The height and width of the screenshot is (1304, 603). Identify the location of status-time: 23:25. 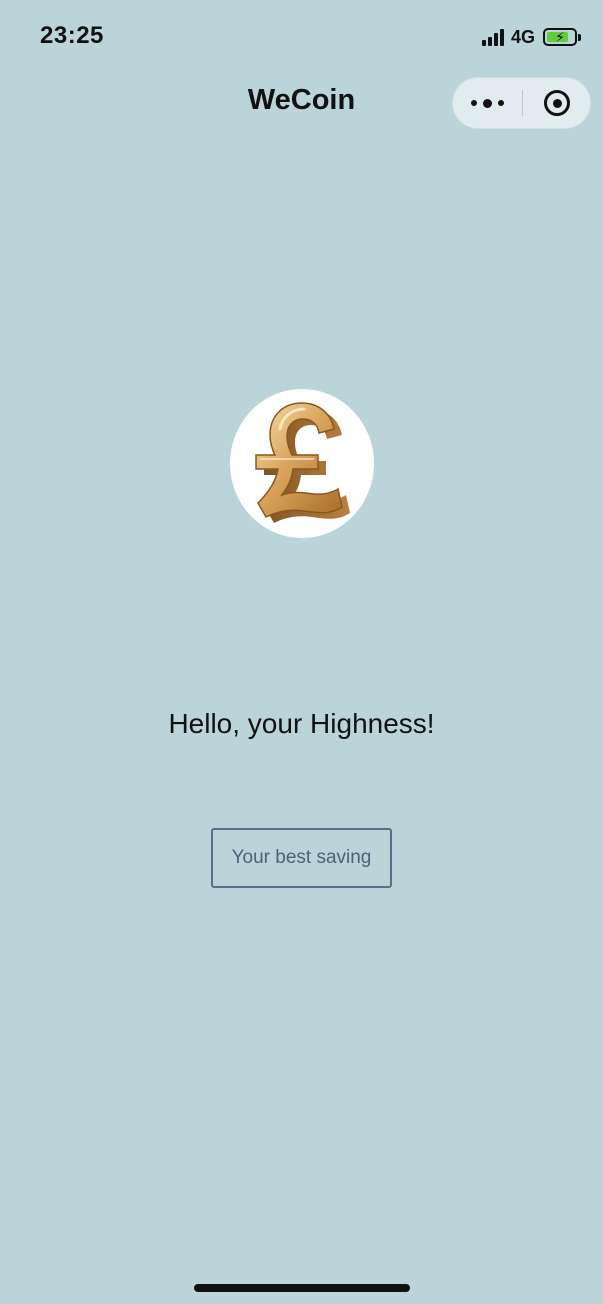
(72, 35).